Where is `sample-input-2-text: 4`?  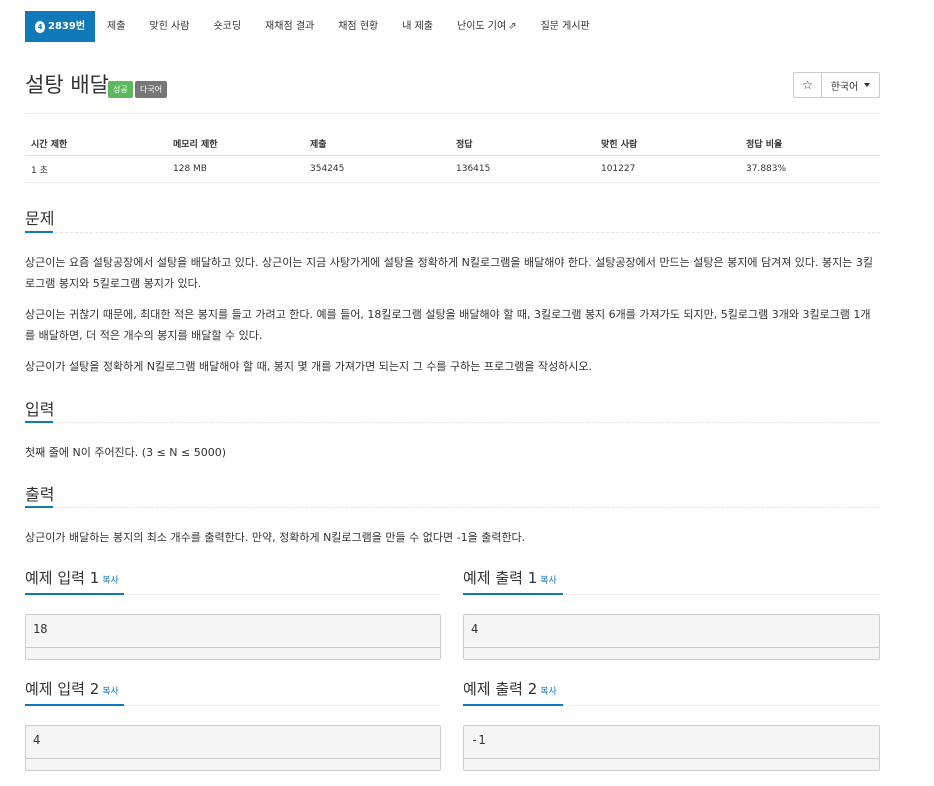 sample-input-2-text: 4 is located at coordinates (37, 740).